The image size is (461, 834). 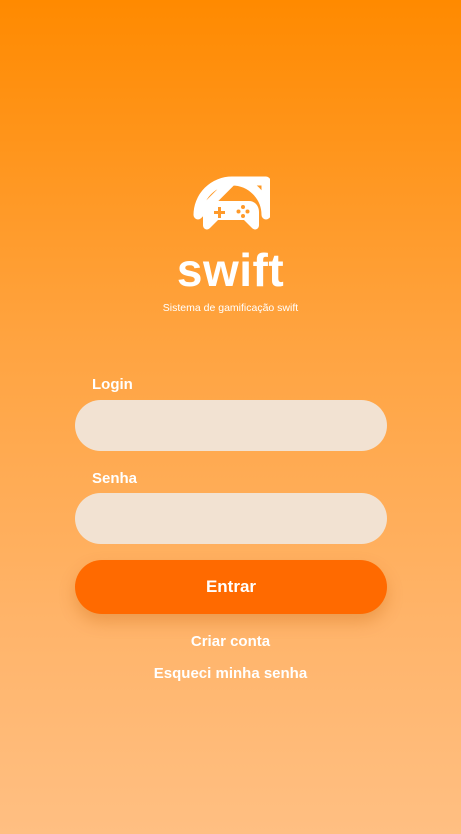 I want to click on brand-tagline: Sistema de gamificação swift, so click(x=230, y=308).